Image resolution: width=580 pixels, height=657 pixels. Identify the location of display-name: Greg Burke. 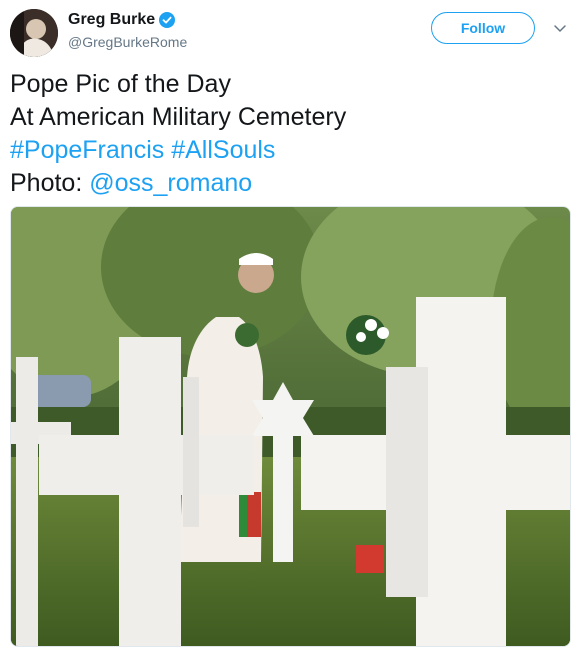
(122, 20).